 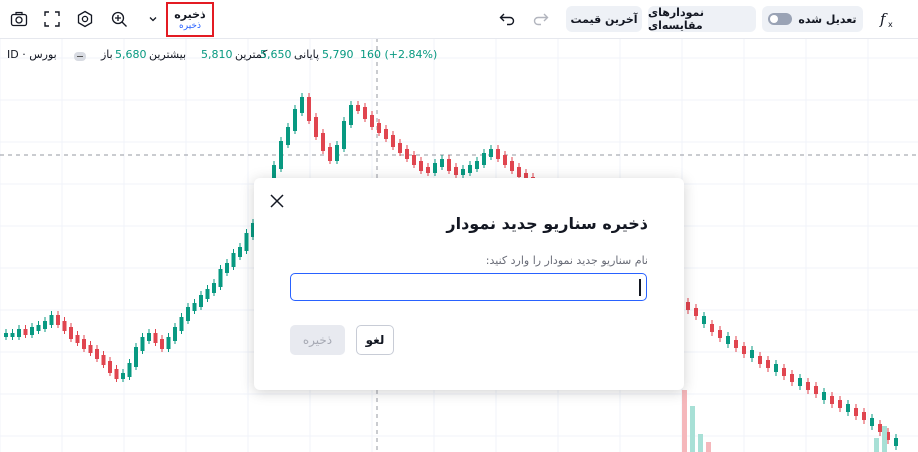 I want to click on close-value: 5,790, so click(x=338, y=54).